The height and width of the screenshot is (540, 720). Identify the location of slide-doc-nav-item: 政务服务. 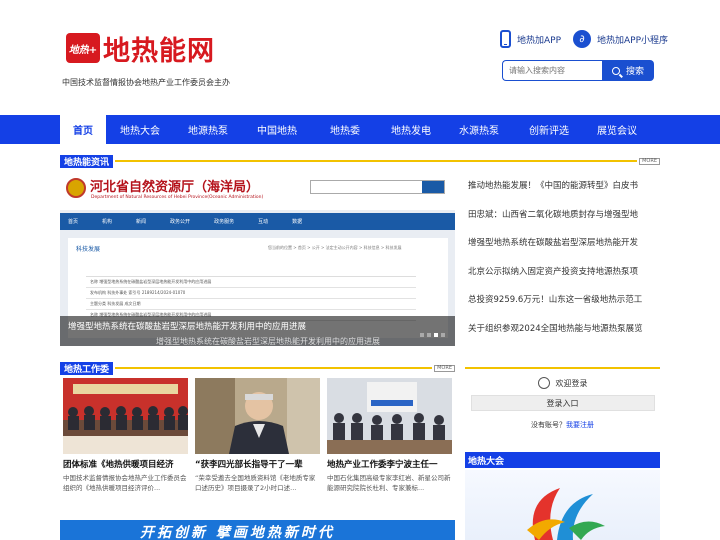
(224, 222).